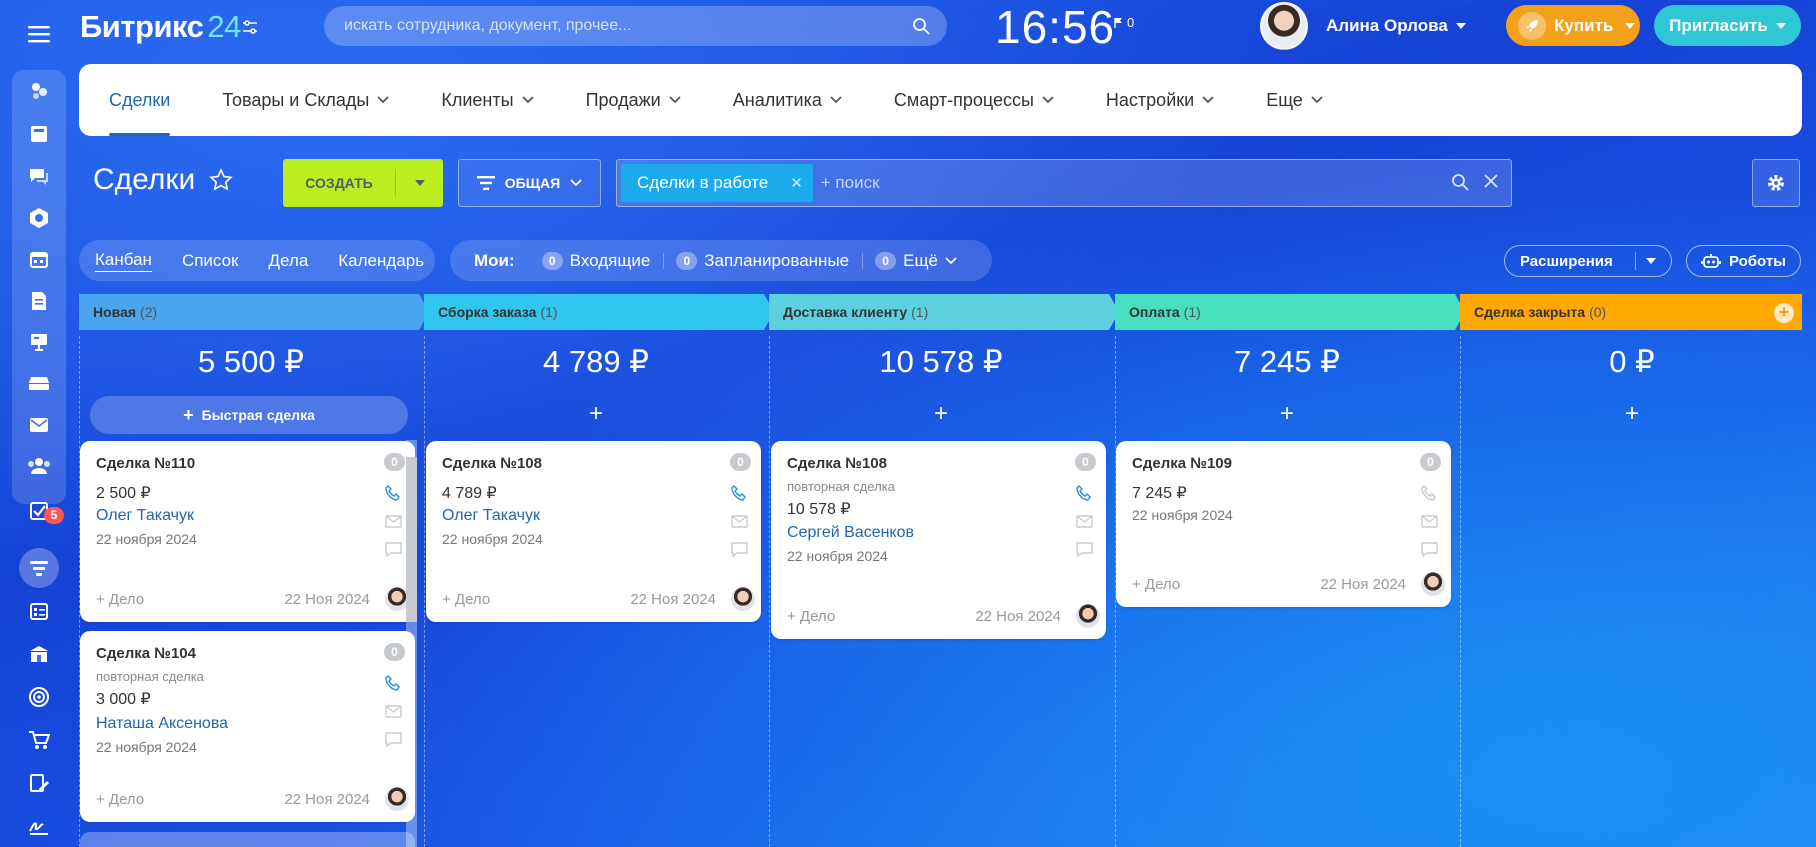 The image size is (1816, 847). What do you see at coordinates (1776, 183) in the screenshot?
I see `settings-button` at bounding box center [1776, 183].